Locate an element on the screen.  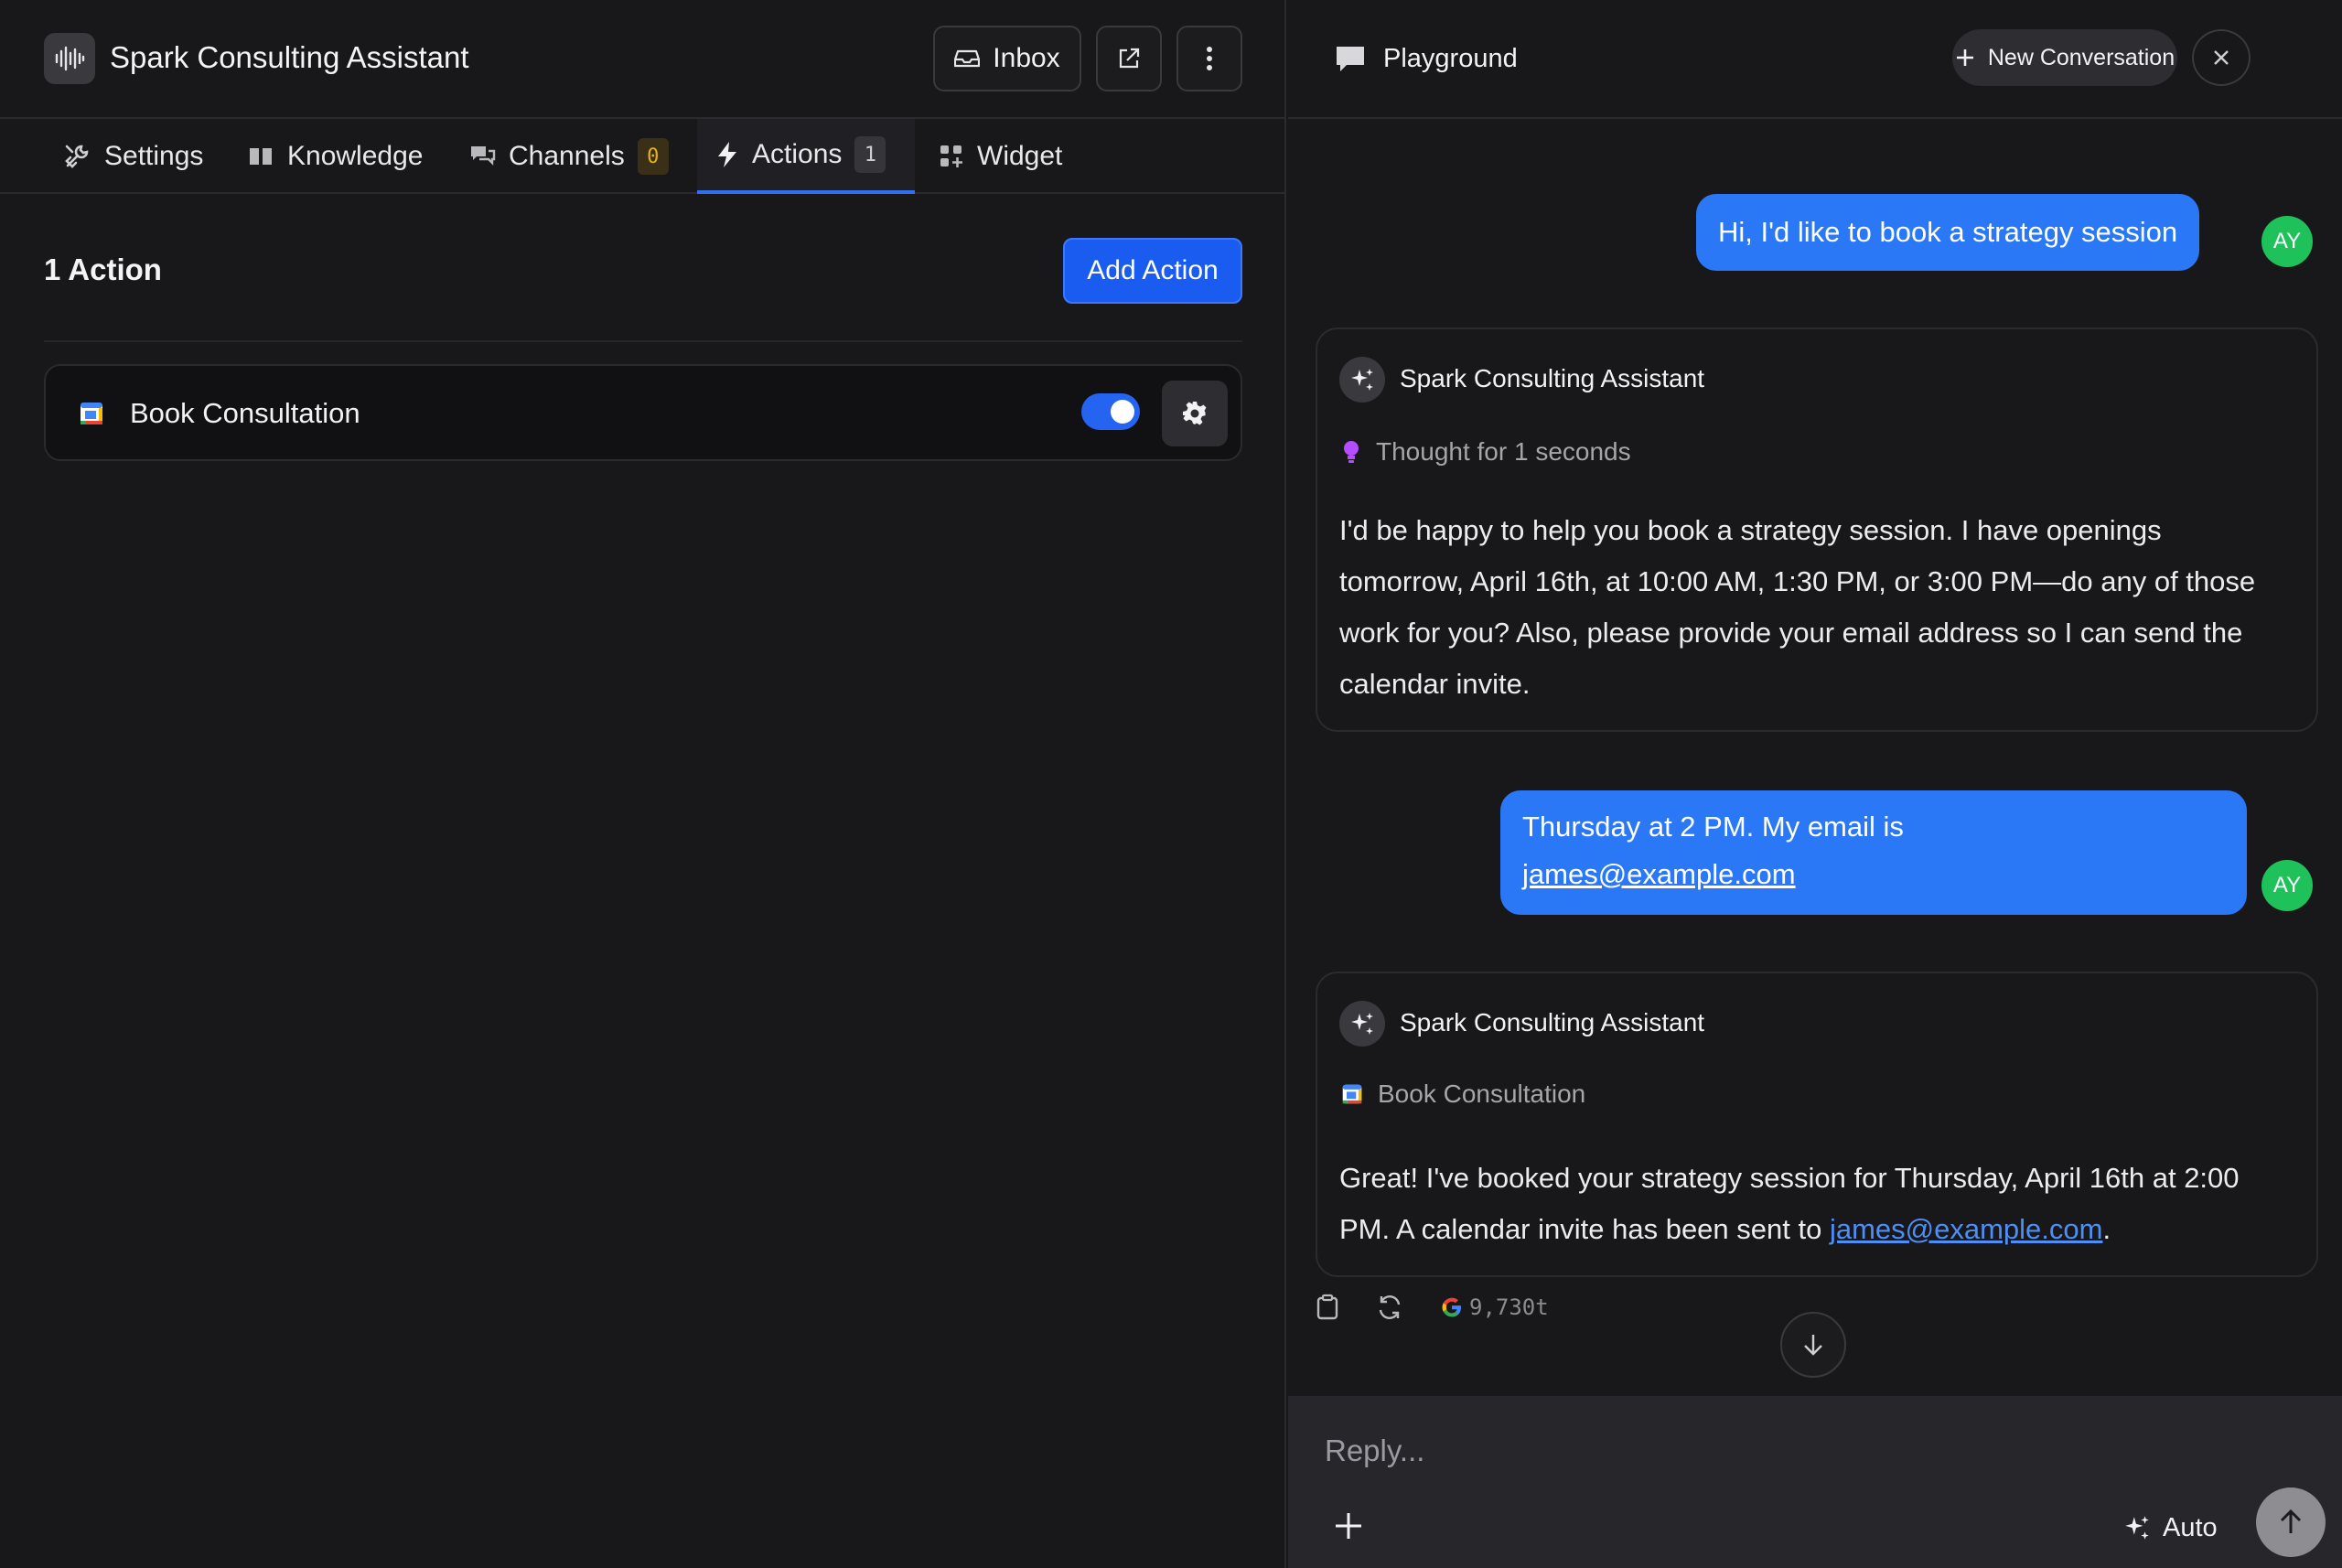
model-mode-button: Auto is located at coordinates (2170, 1527).